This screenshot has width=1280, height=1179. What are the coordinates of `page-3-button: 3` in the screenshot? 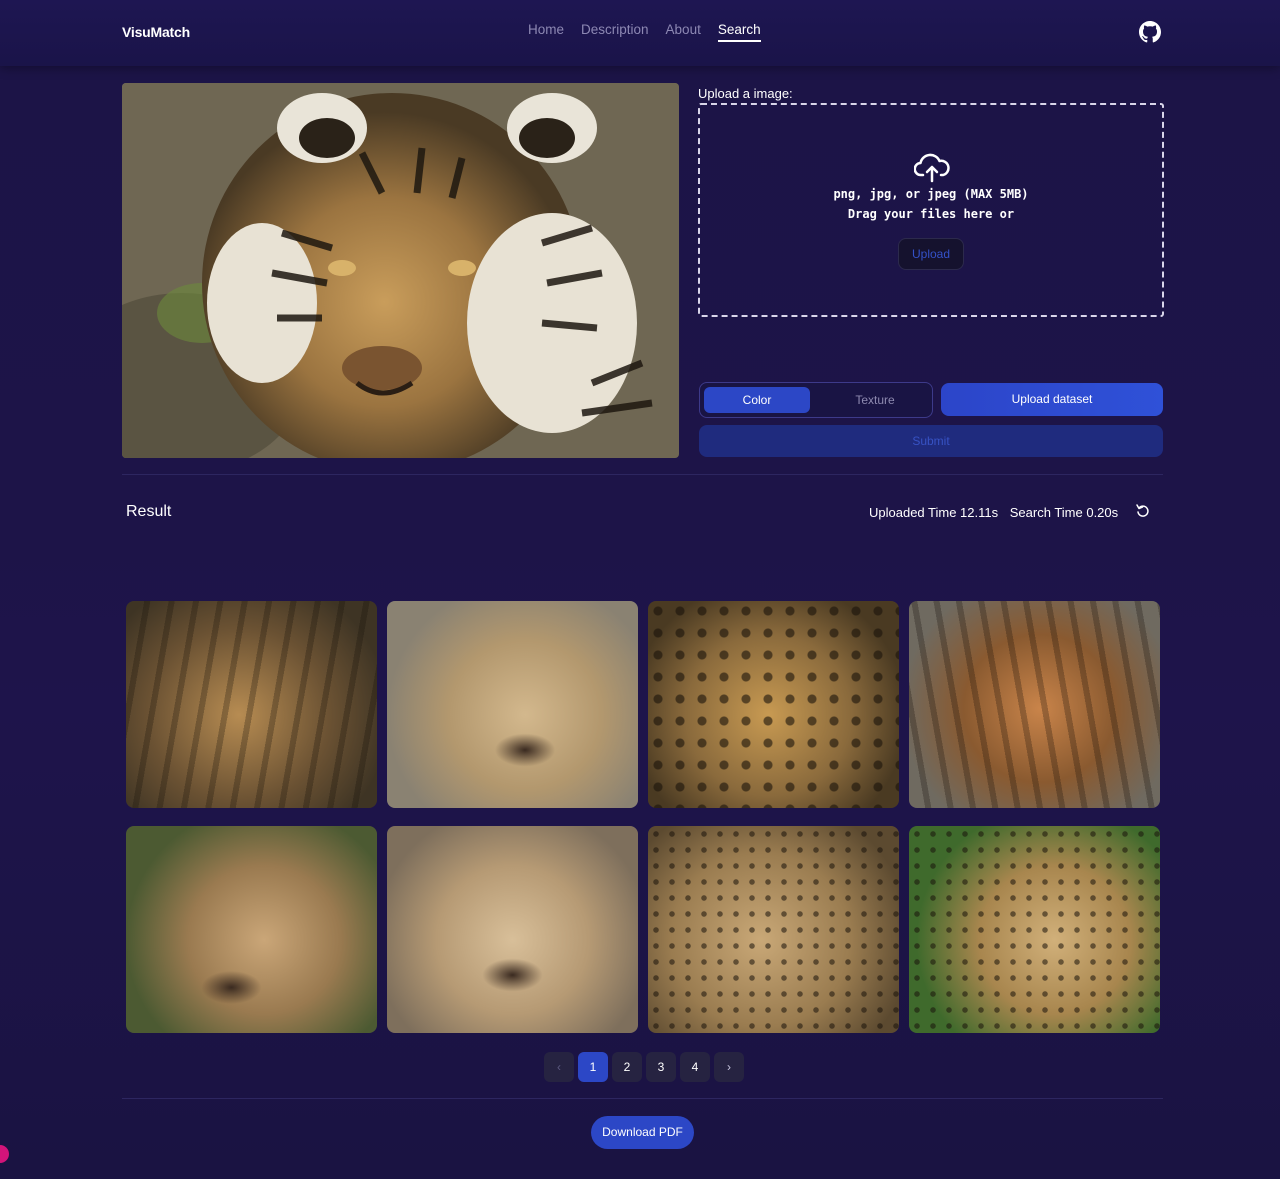 It's located at (661, 1067).